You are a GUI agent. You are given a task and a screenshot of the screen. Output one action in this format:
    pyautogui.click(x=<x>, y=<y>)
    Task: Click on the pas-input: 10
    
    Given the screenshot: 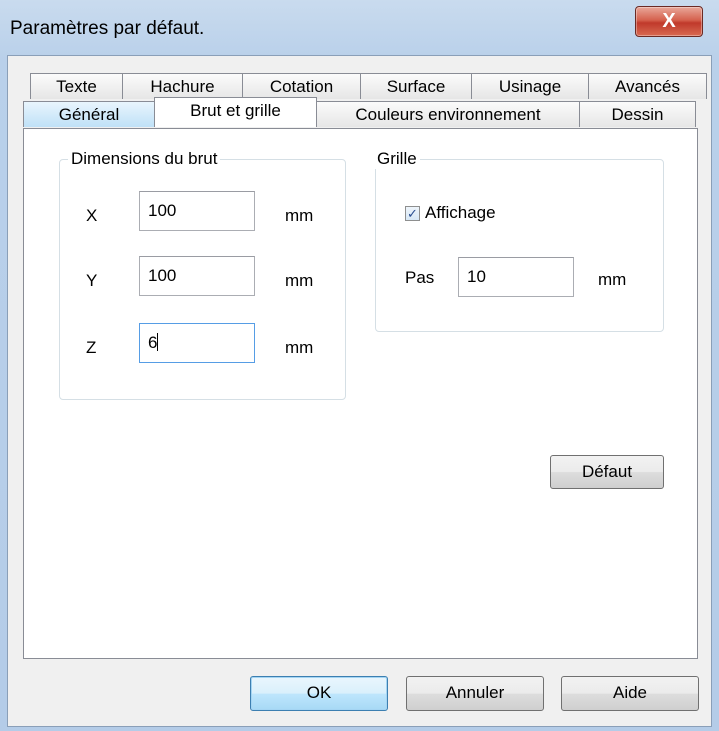 What is the action you would take?
    pyautogui.click(x=516, y=277)
    